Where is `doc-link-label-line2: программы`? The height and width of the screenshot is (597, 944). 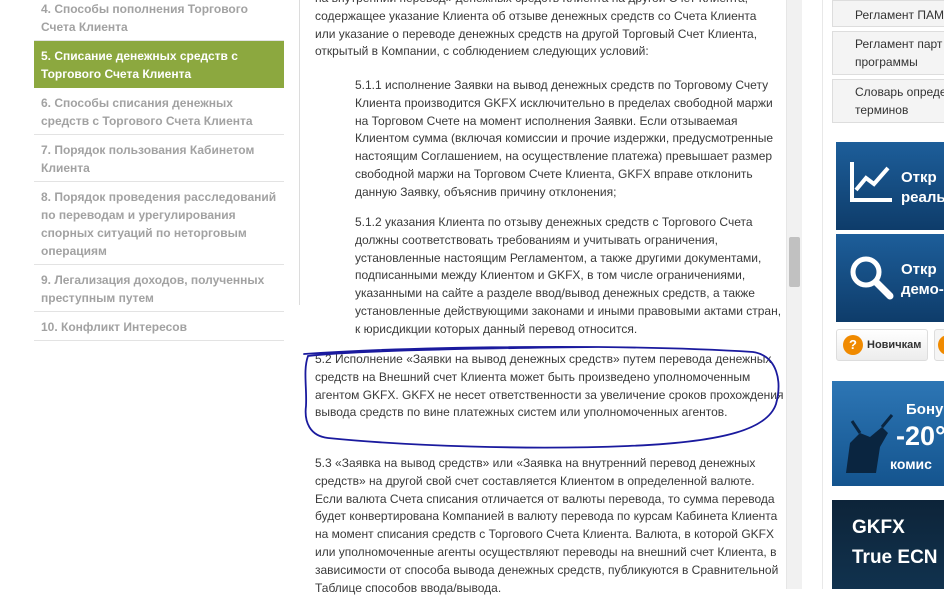 doc-link-label-line2: программы is located at coordinates (886, 62).